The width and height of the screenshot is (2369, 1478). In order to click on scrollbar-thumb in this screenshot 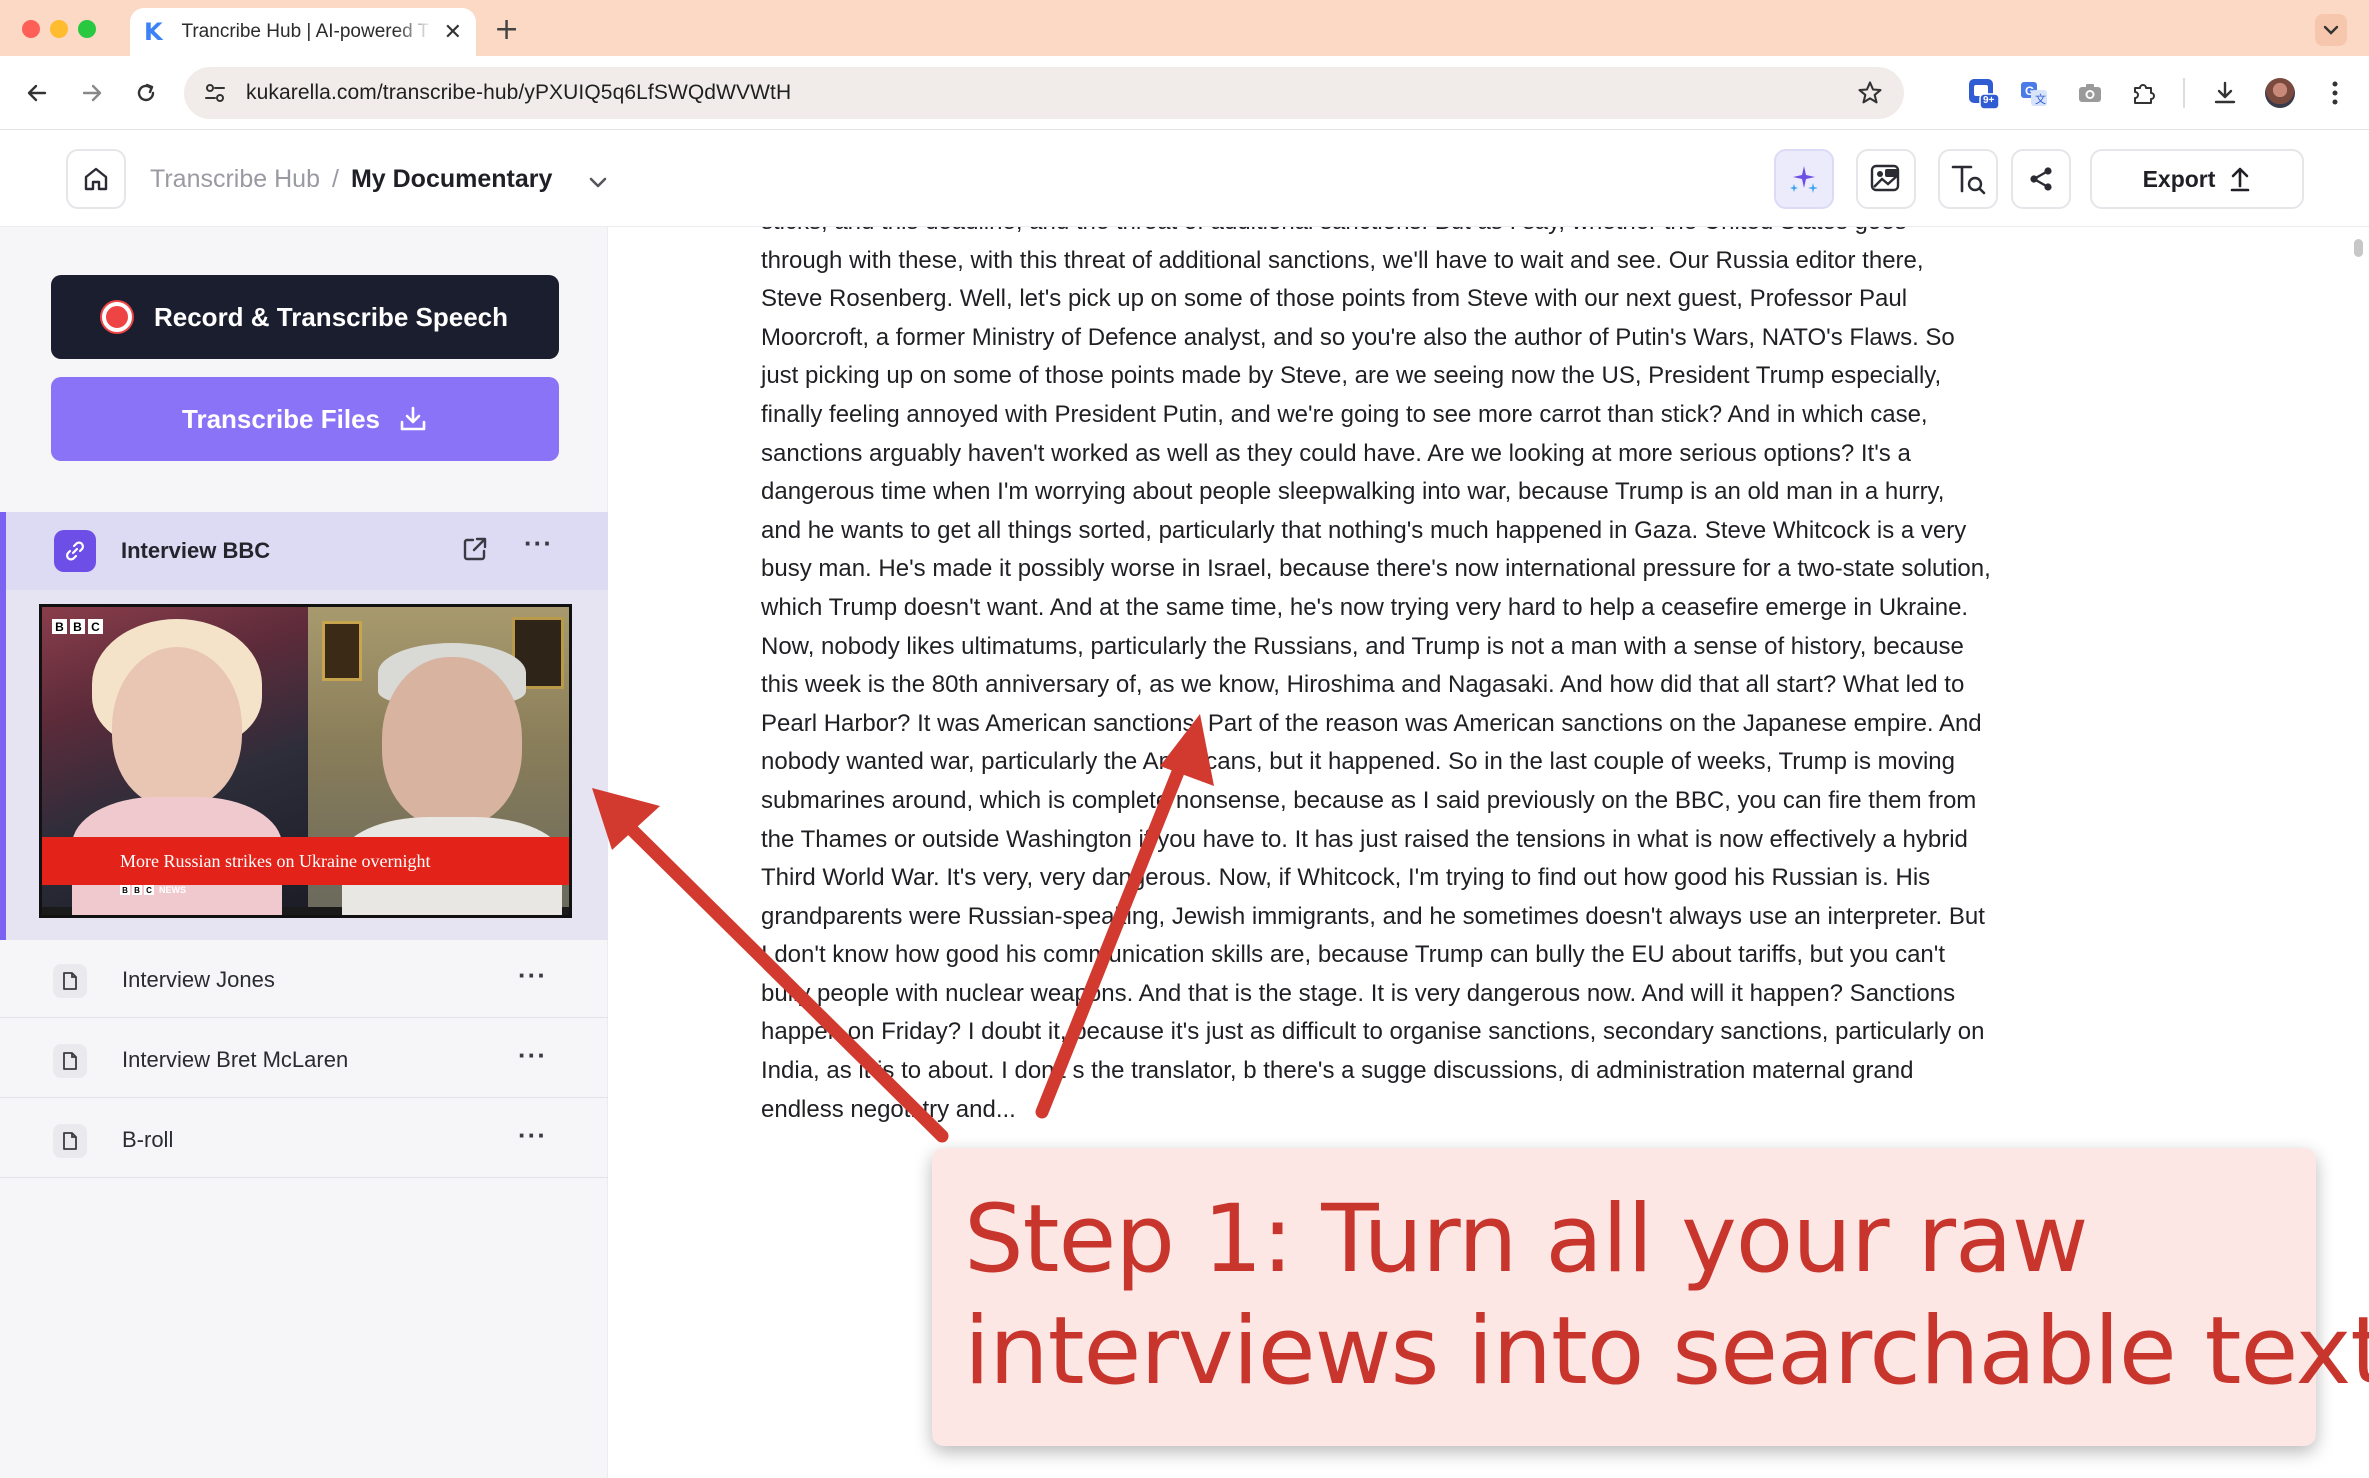, I will do `click(2358, 248)`.